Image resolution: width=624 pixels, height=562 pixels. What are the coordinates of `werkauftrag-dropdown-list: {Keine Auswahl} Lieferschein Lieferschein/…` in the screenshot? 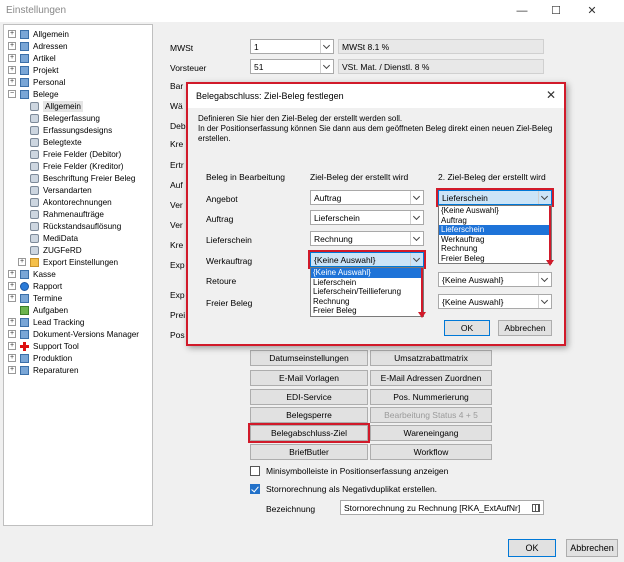 It's located at (367, 292).